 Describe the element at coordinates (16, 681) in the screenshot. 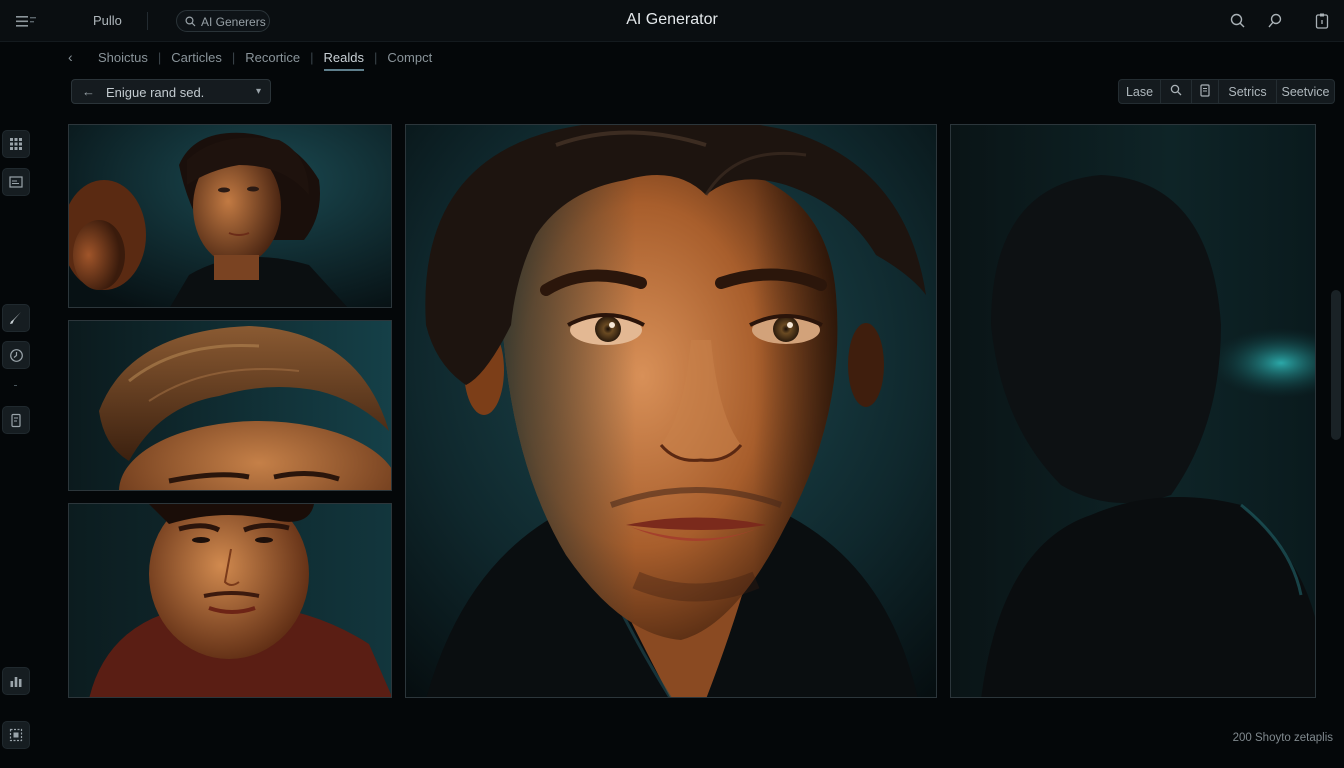

I see `stats-icon` at that location.